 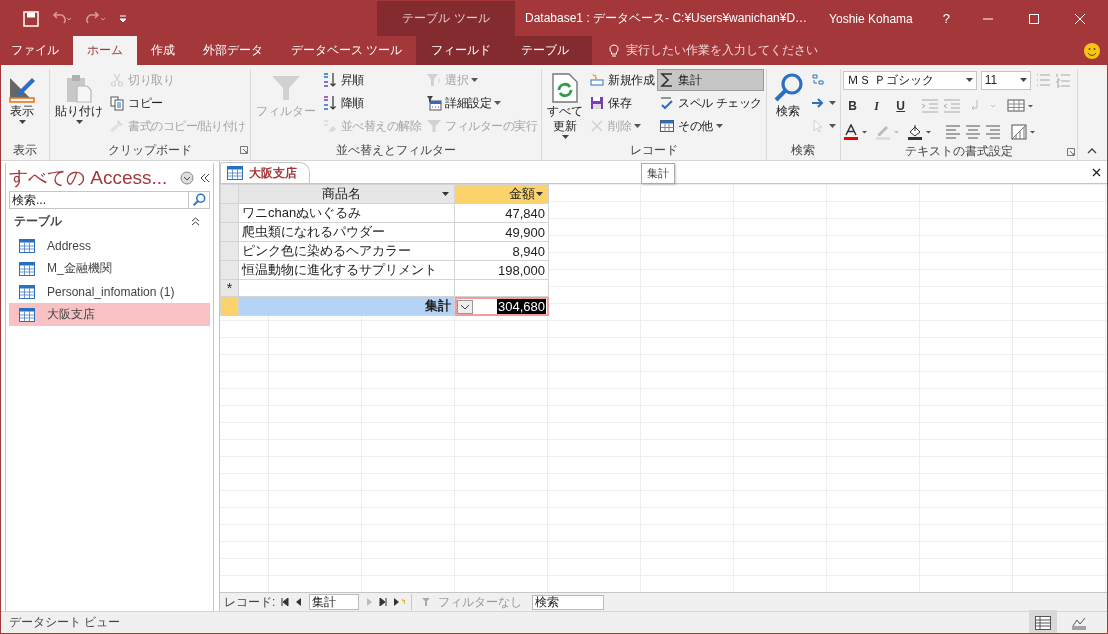 I want to click on dropdown-circle-icon, so click(x=187, y=178).